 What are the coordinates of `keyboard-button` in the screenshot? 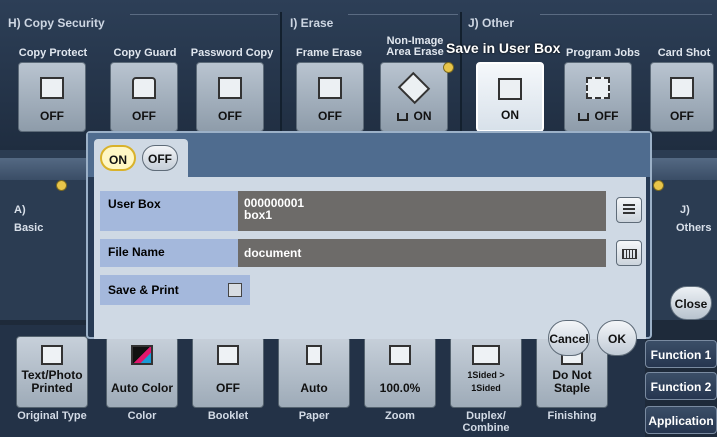 It's located at (629, 253).